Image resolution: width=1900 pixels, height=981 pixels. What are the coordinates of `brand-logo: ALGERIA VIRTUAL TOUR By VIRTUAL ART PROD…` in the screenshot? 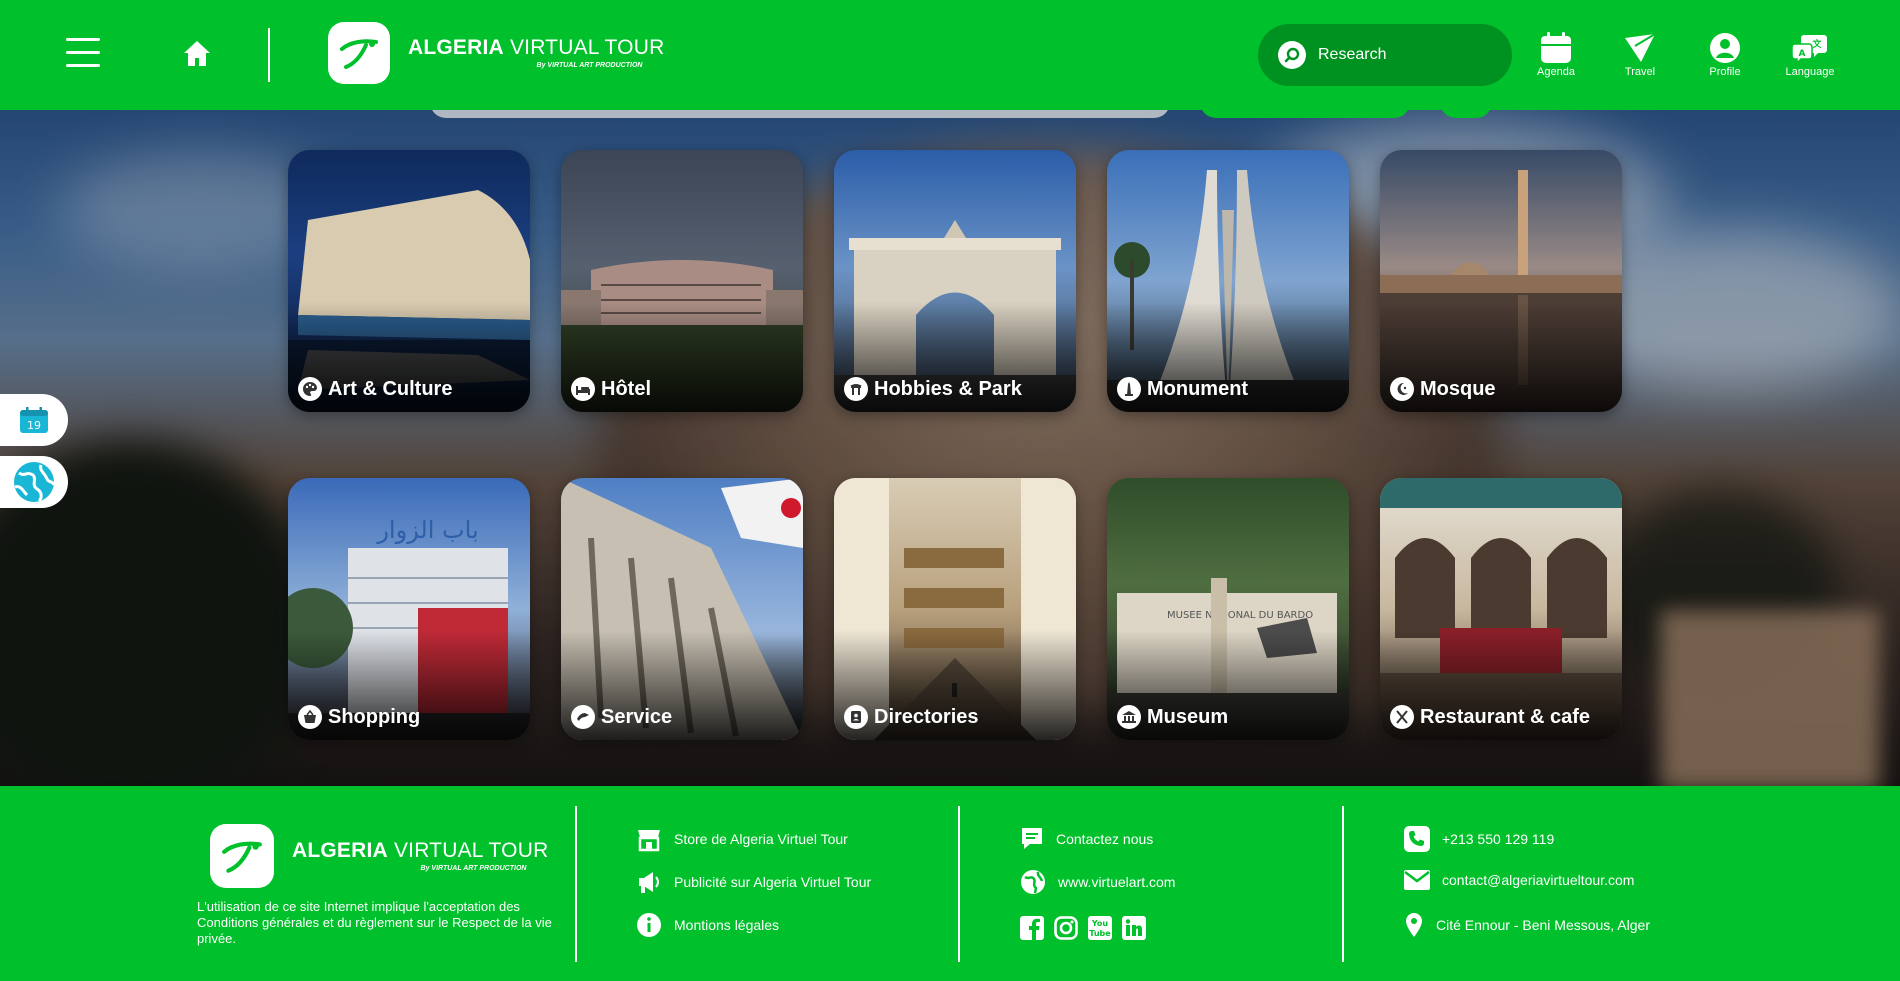 It's located at (496, 53).